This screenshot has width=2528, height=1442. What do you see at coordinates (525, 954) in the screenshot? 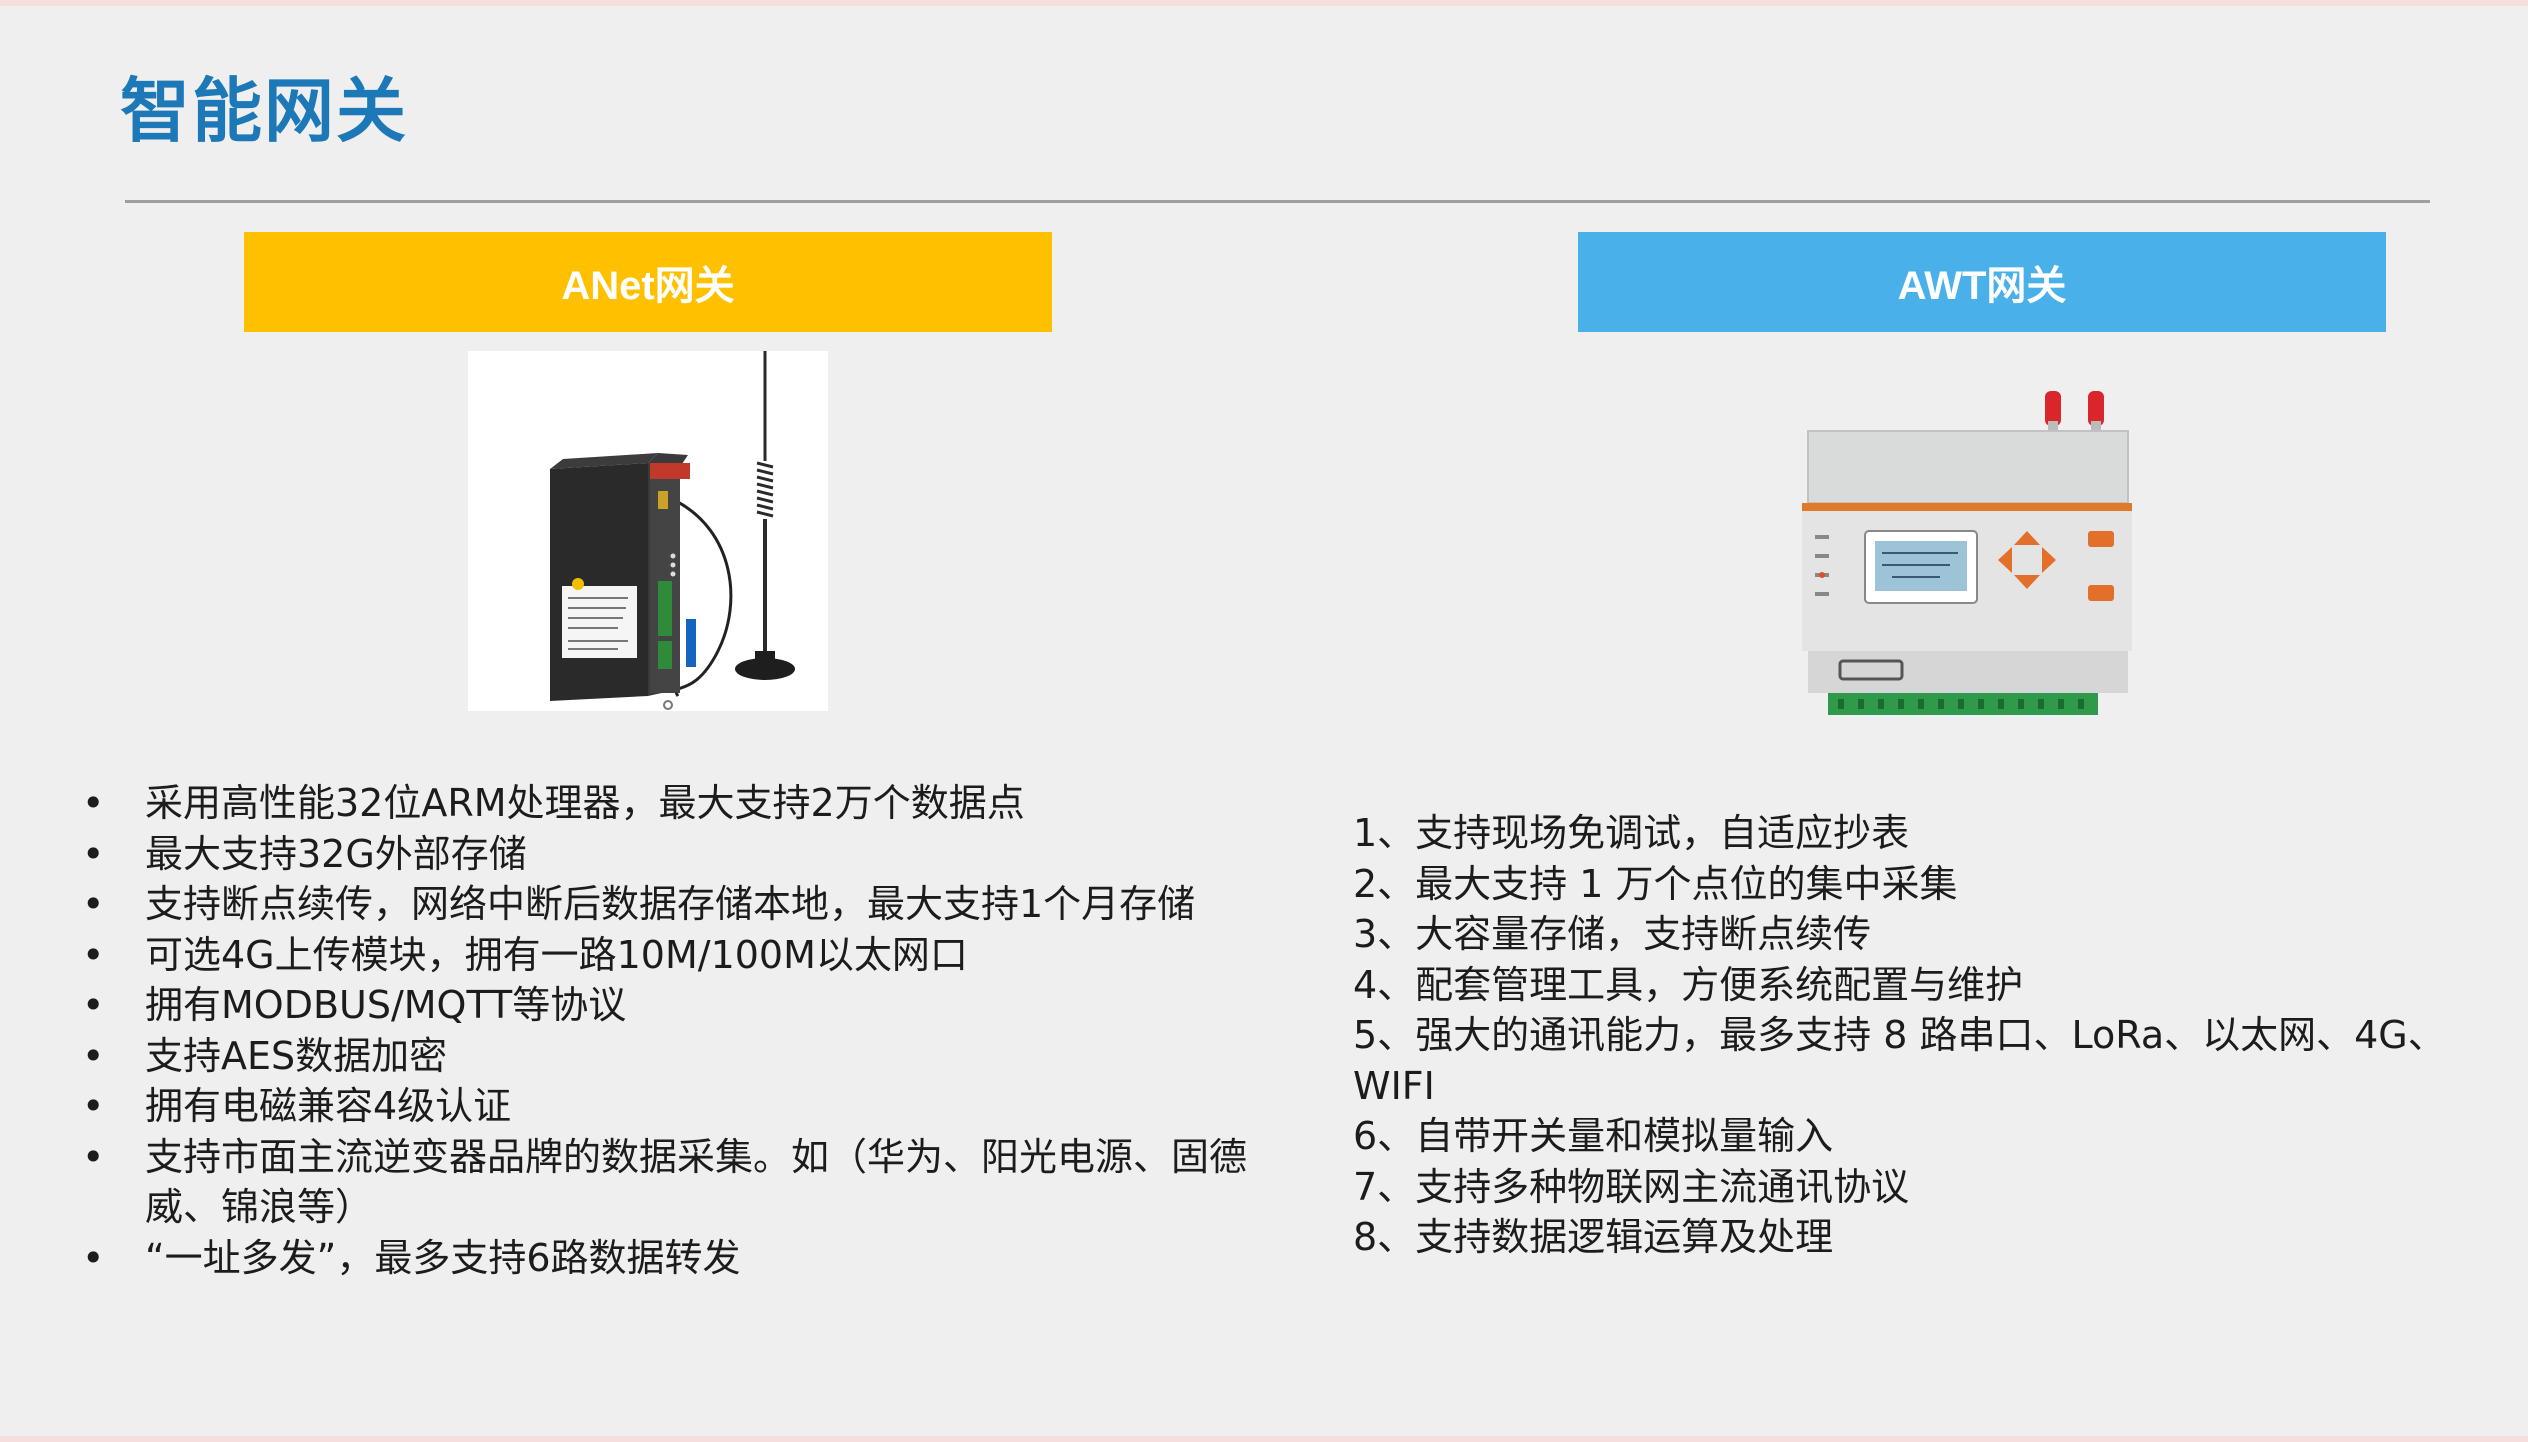
I see `list-item: • 可选4G上传模块，拥有一路10M/100M以太网口` at bounding box center [525, 954].